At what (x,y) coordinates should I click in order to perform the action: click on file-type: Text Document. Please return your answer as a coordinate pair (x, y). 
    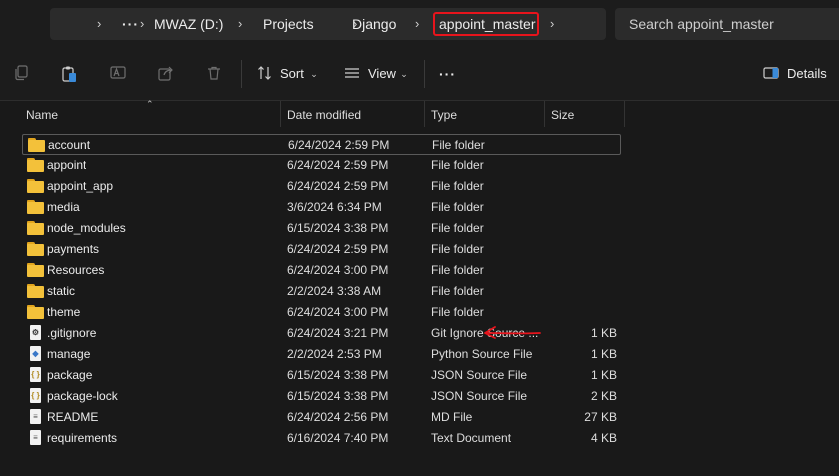
    Looking at the image, I should click on (471, 438).